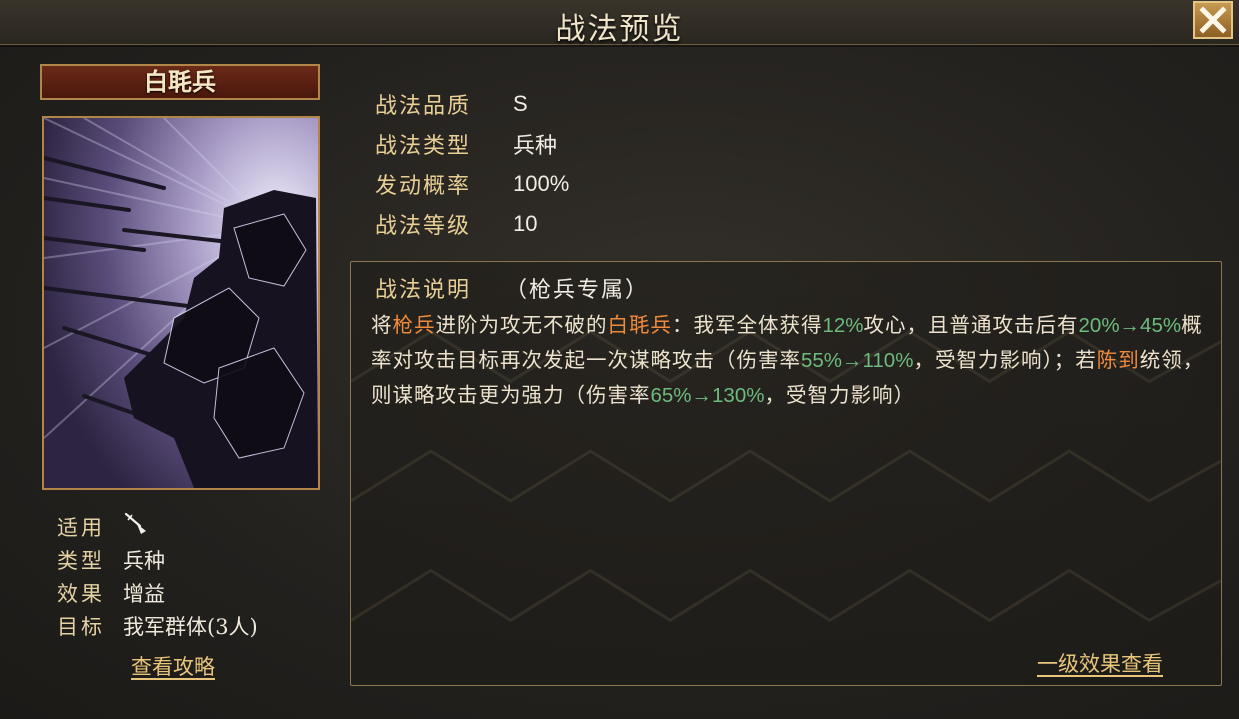  I want to click on info-key: 战法等级, so click(423, 226).